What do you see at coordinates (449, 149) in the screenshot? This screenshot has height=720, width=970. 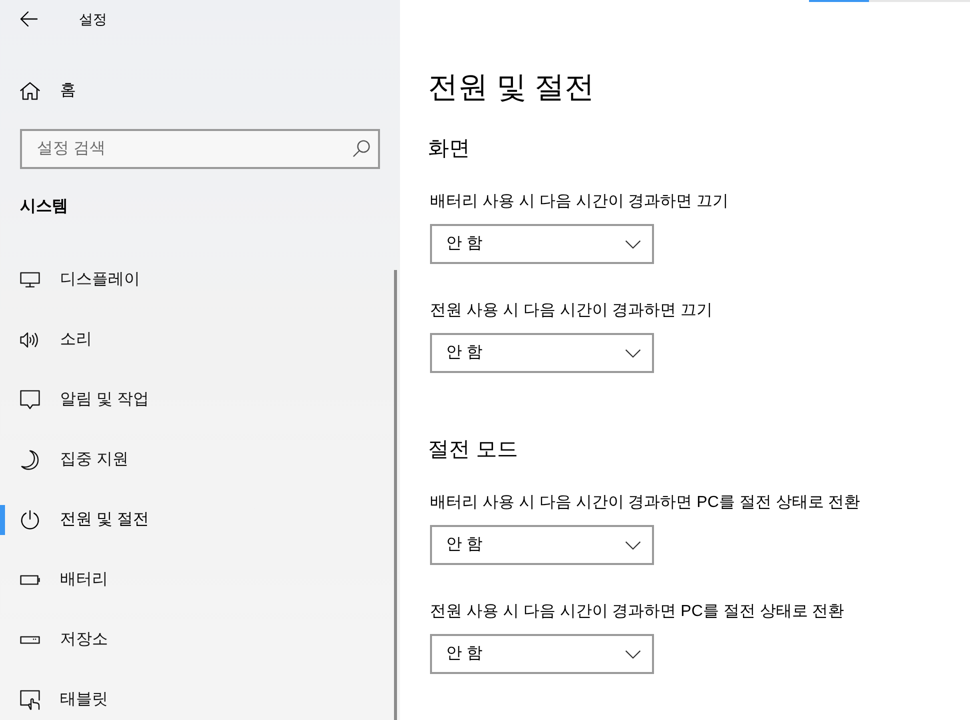 I see `section-heading: 화면` at bounding box center [449, 149].